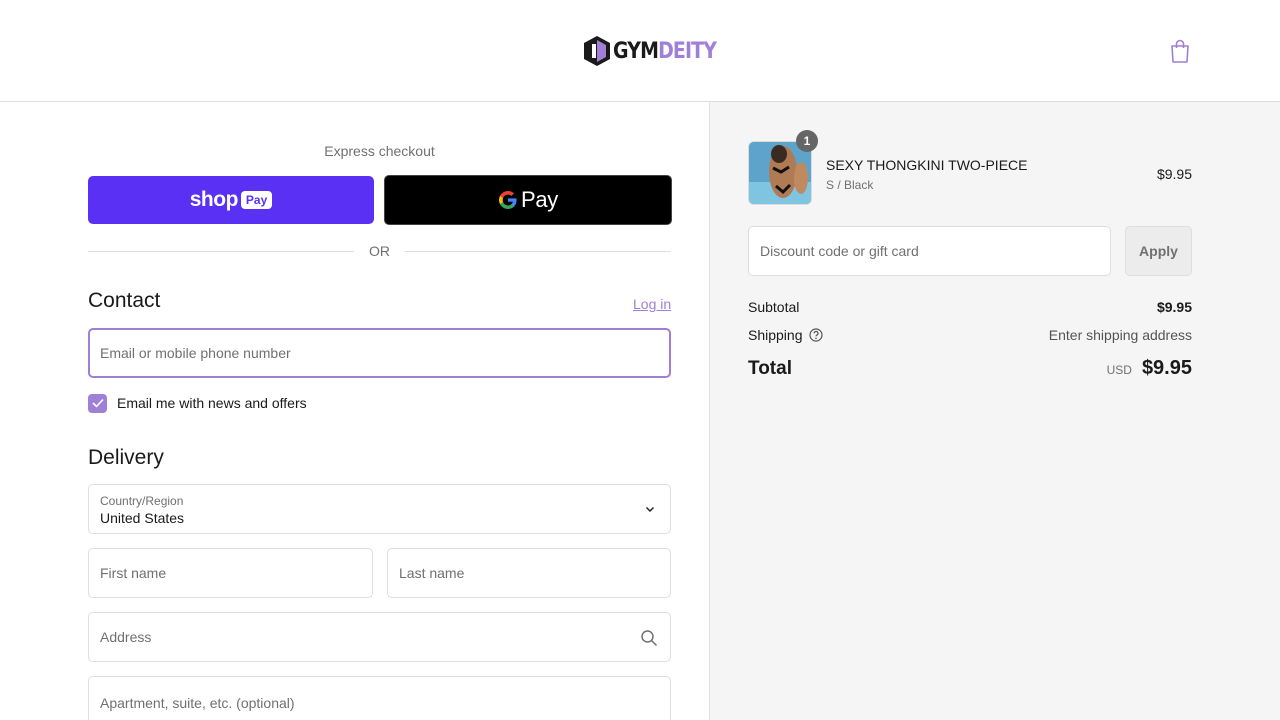 Image resolution: width=1280 pixels, height=720 pixels. What do you see at coordinates (142, 501) in the screenshot?
I see `country-label: Country/Region` at bounding box center [142, 501].